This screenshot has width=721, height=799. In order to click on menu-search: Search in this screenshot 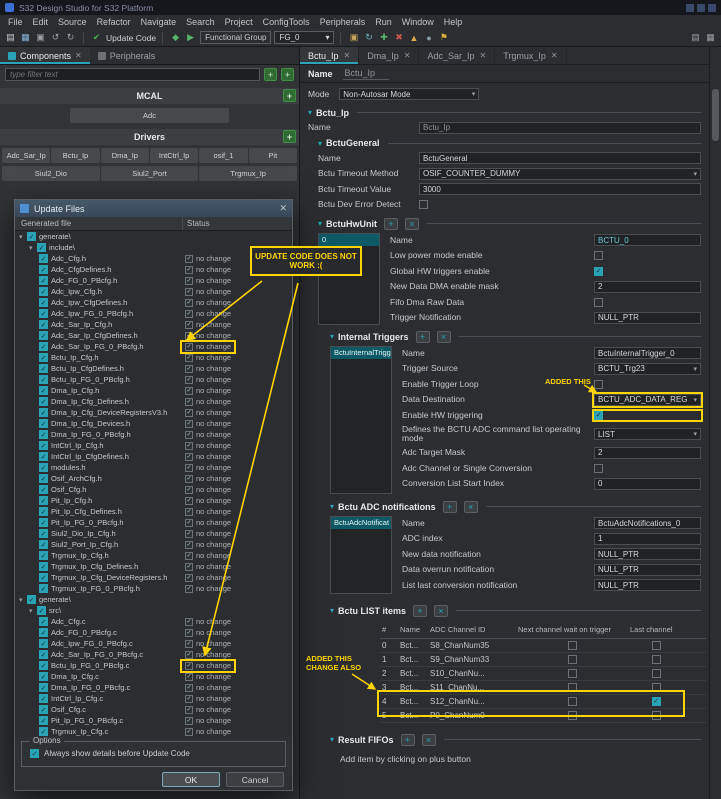, I will do `click(200, 22)`.